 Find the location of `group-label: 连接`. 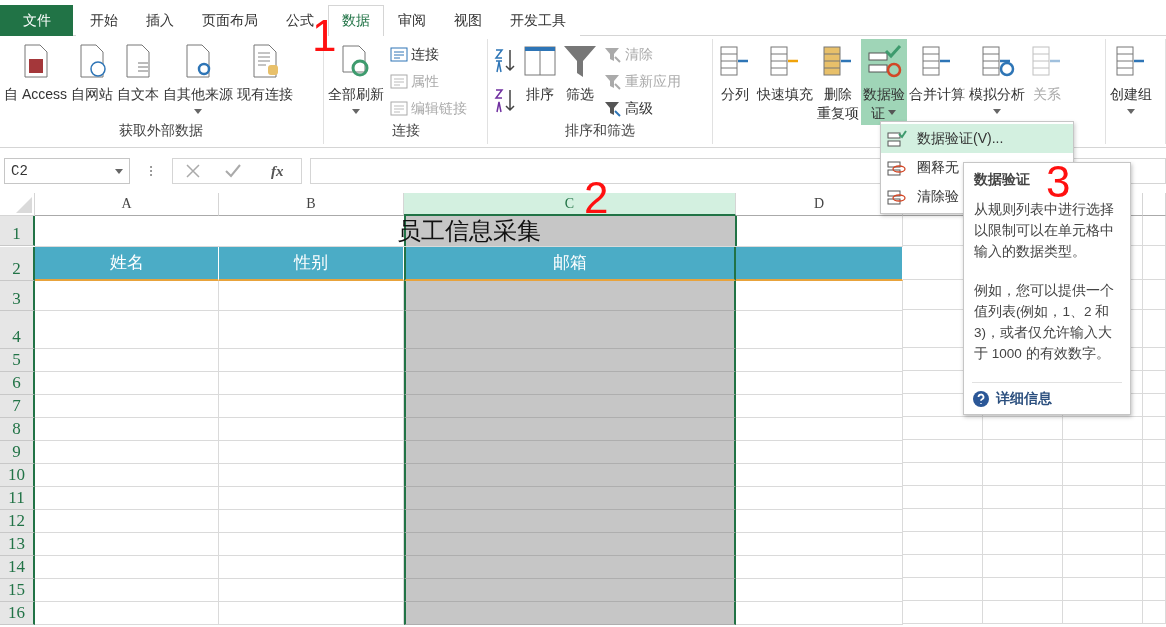

group-label: 连接 is located at coordinates (405, 130).